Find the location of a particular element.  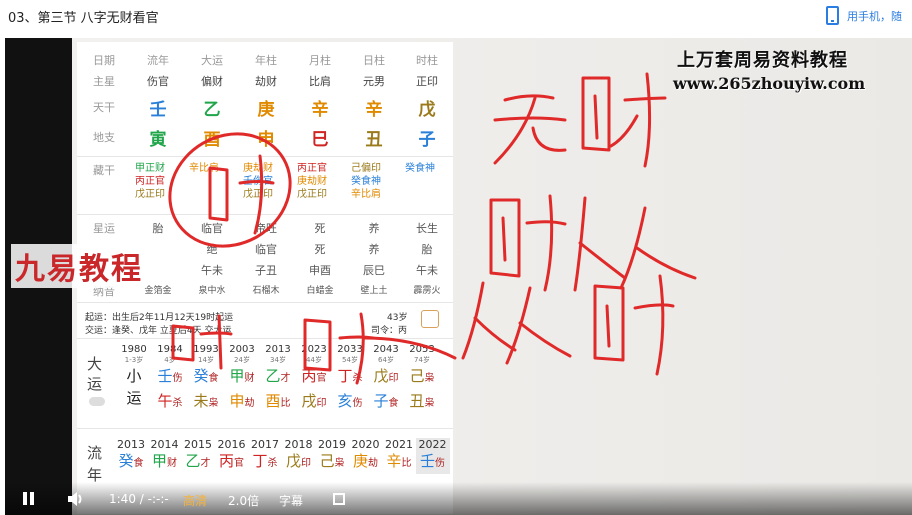

quality-button: 高清 is located at coordinates (195, 500).